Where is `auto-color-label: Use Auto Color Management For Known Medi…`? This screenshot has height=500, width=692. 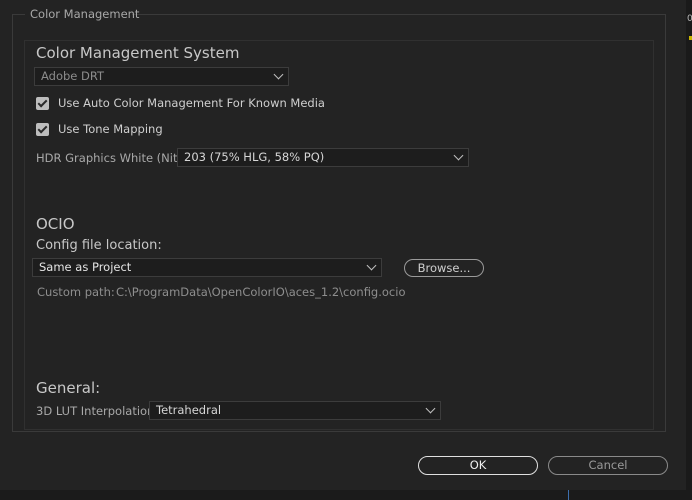
auto-color-label: Use Auto Color Management For Known Medi… is located at coordinates (191, 103).